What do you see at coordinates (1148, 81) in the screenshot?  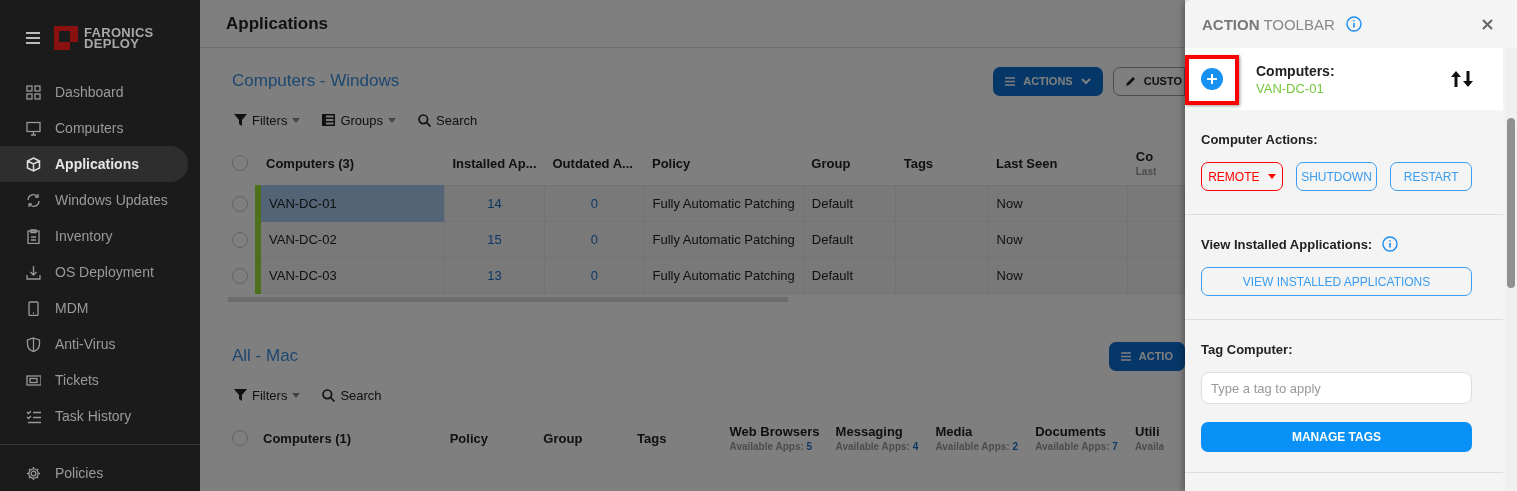 I see `customize-button: CUSTO` at bounding box center [1148, 81].